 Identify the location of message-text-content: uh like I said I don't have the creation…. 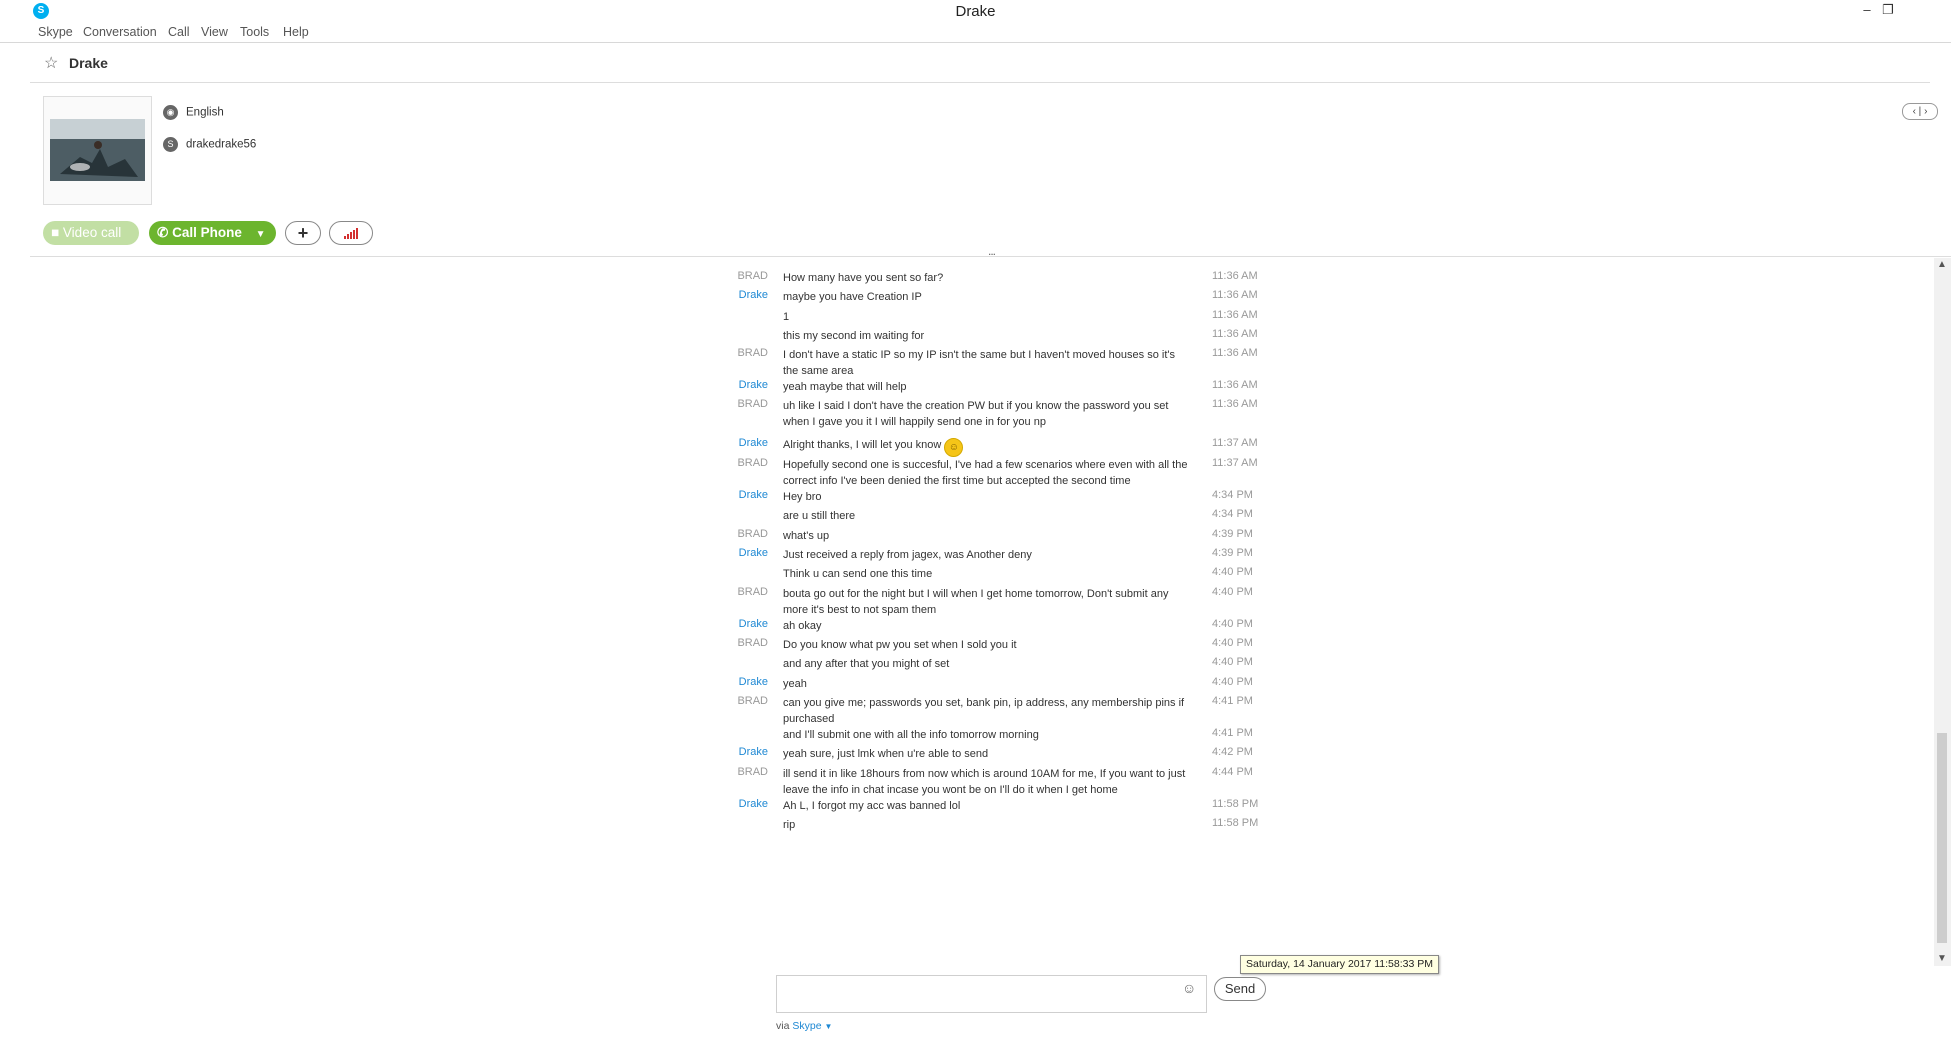
(976, 414).